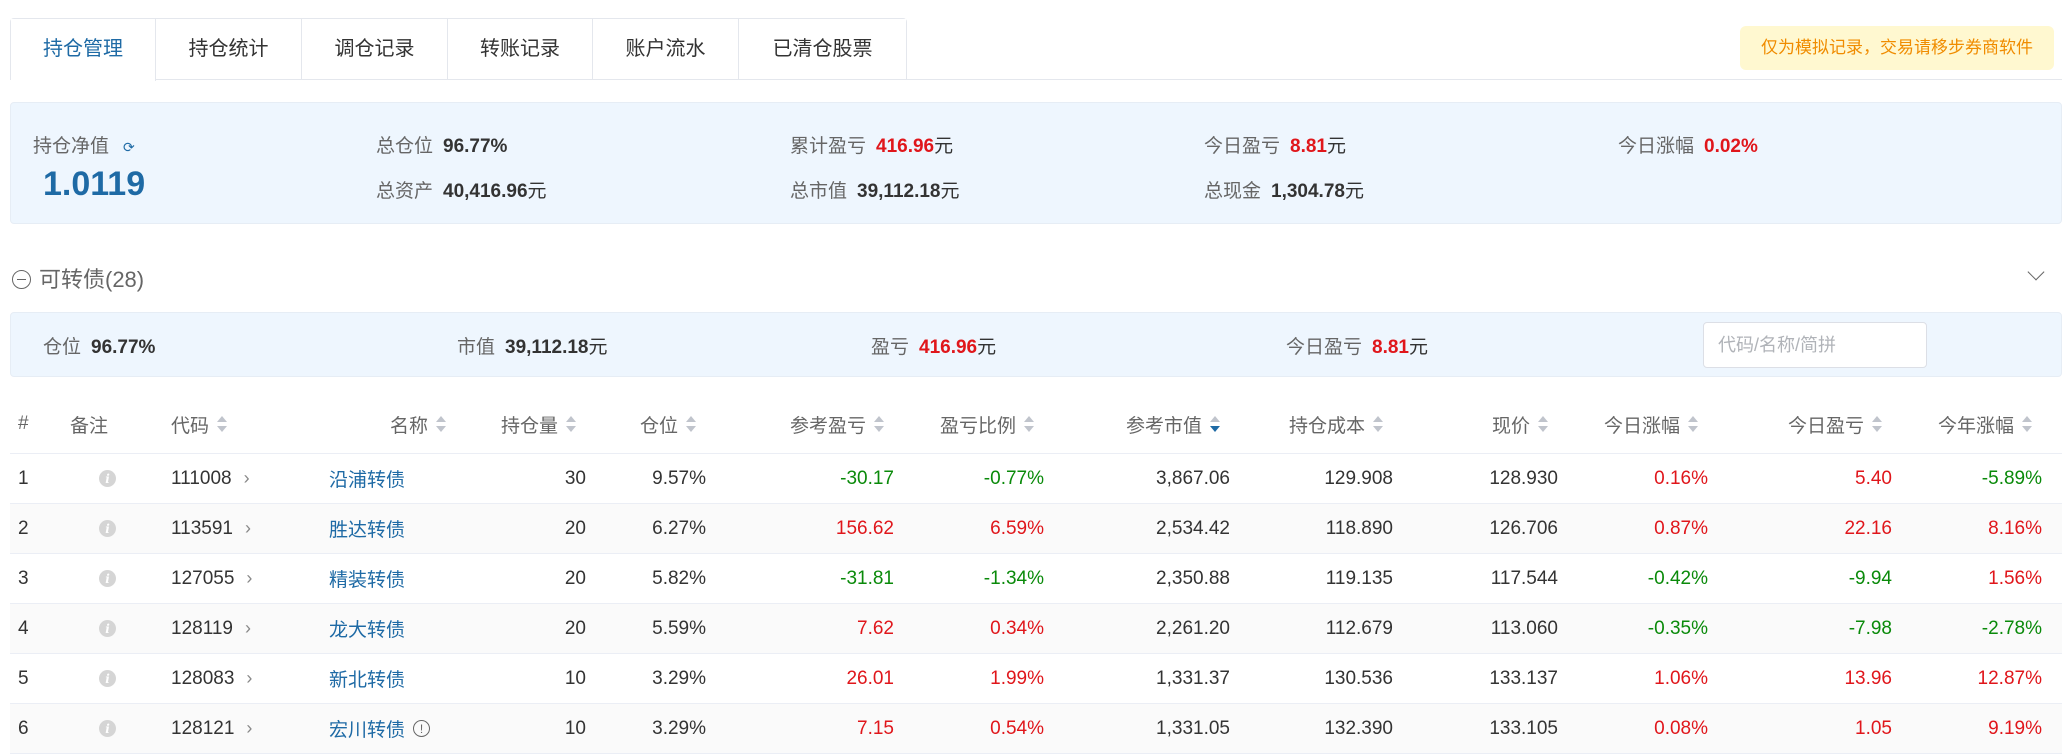 This screenshot has height=754, width=2062. I want to click on column-header-ytd: 今年涨幅, so click(1964, 424).